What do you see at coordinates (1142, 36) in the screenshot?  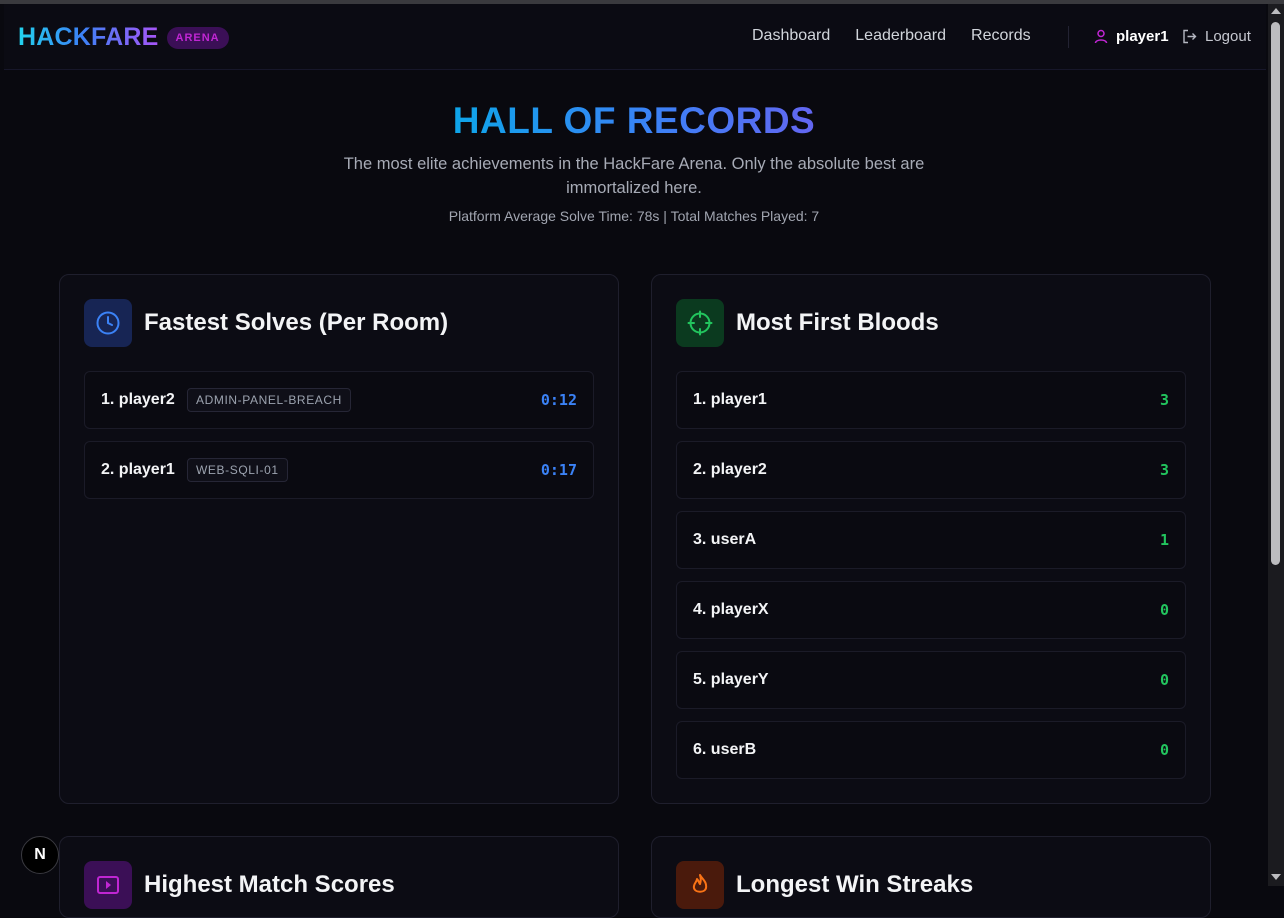 I see `username: player1` at bounding box center [1142, 36].